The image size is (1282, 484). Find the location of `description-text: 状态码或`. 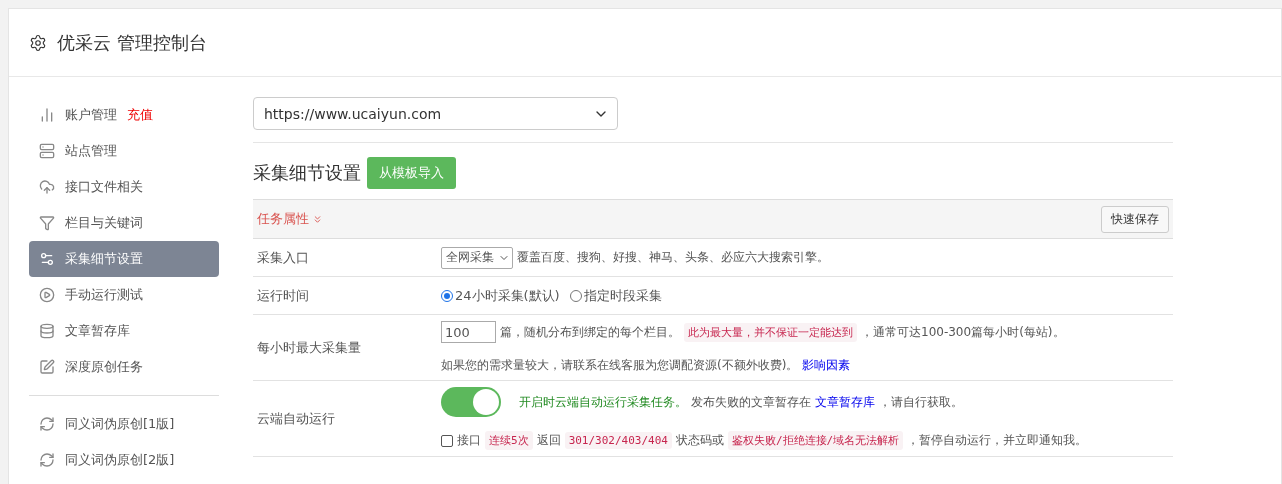

description-text: 状态码或 is located at coordinates (699, 440).